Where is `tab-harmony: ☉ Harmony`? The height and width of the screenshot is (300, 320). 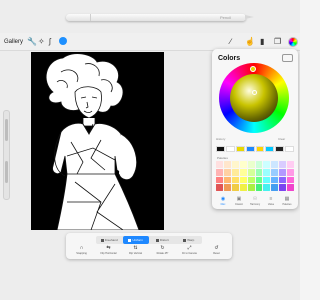 tab-harmony: ☉ Harmony is located at coordinates (255, 202).